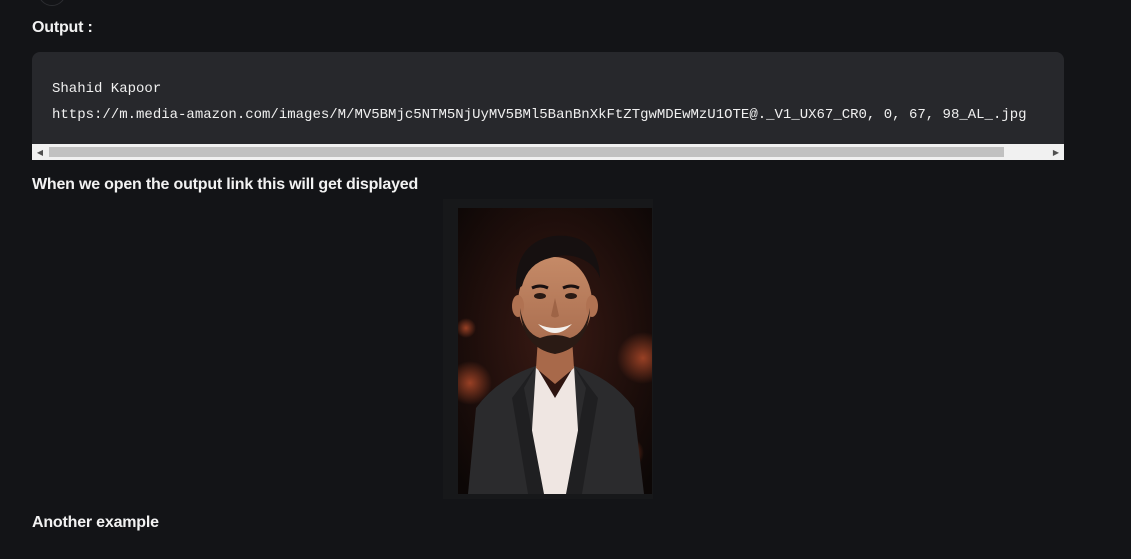 The height and width of the screenshot is (559, 1131). I want to click on output-heading: Output :, so click(62, 27).